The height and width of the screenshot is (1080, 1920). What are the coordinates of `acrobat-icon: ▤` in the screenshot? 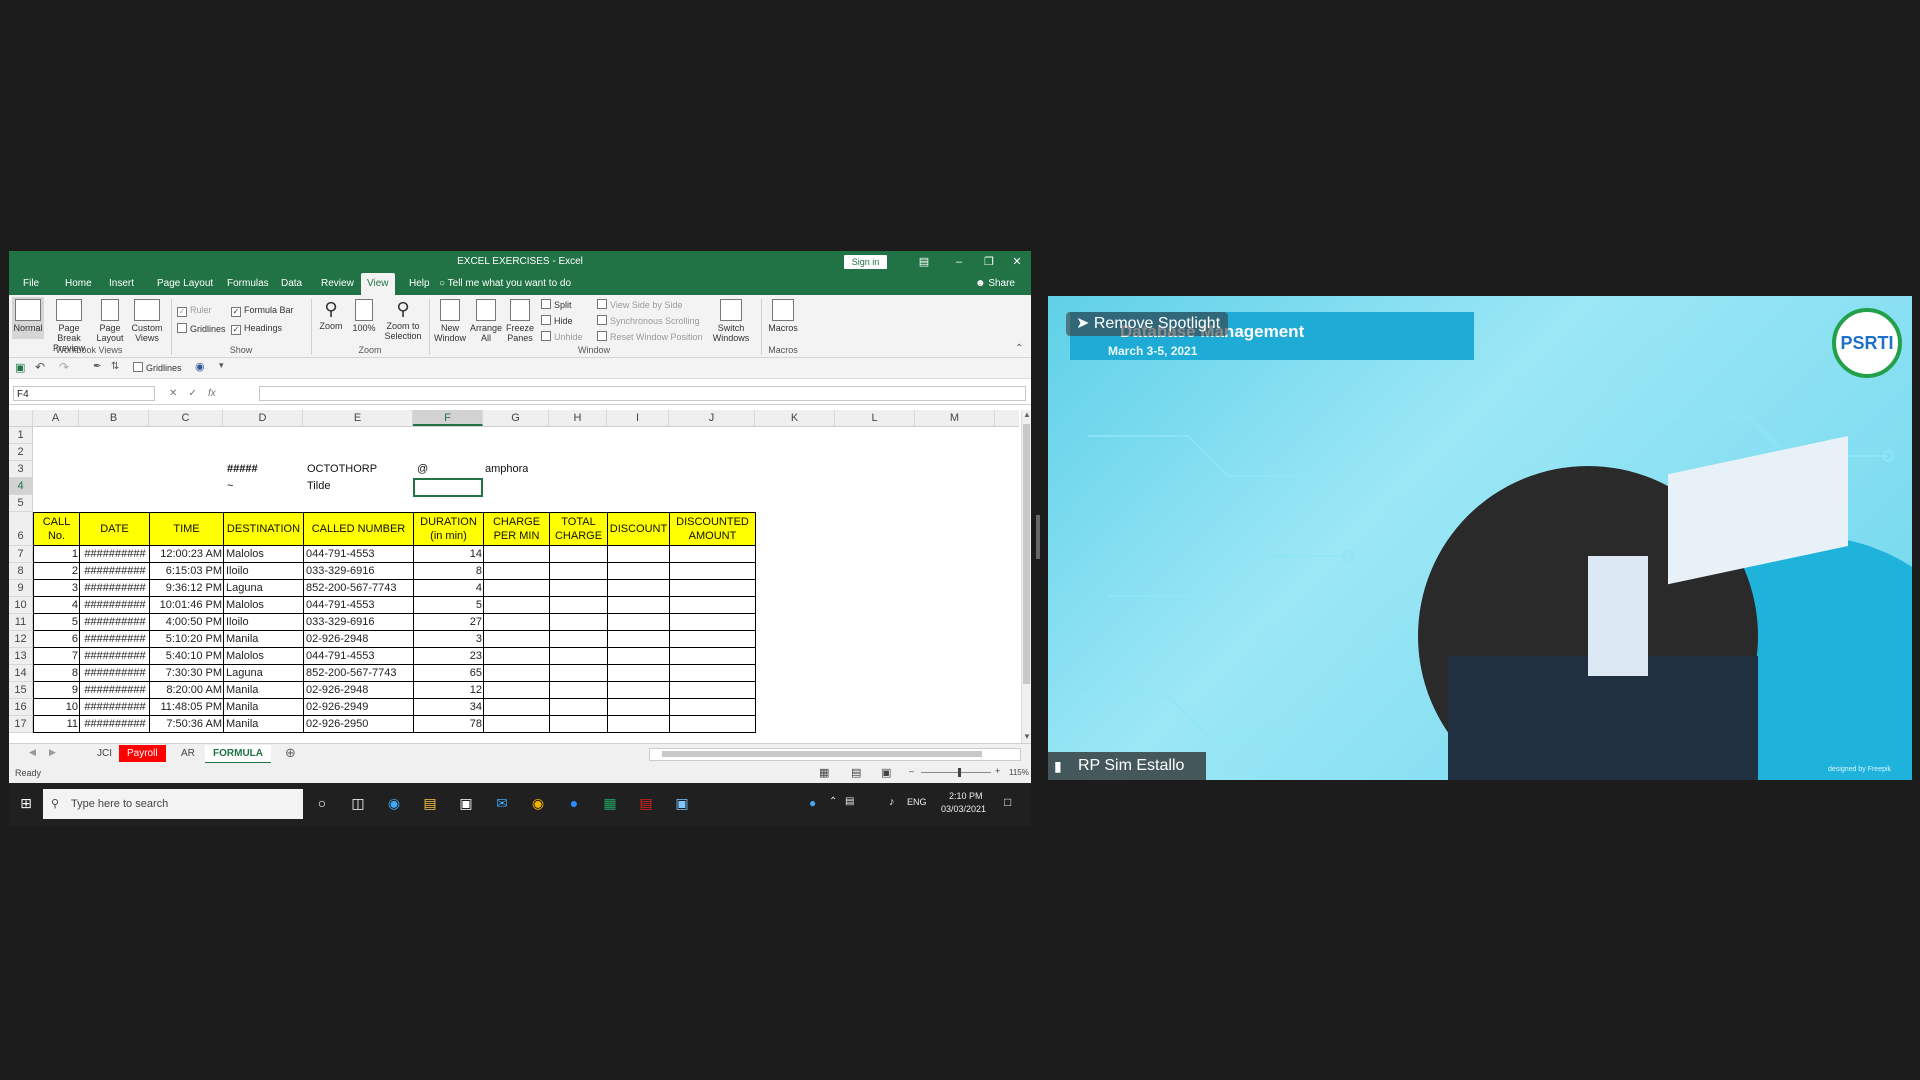 It's located at (646, 803).